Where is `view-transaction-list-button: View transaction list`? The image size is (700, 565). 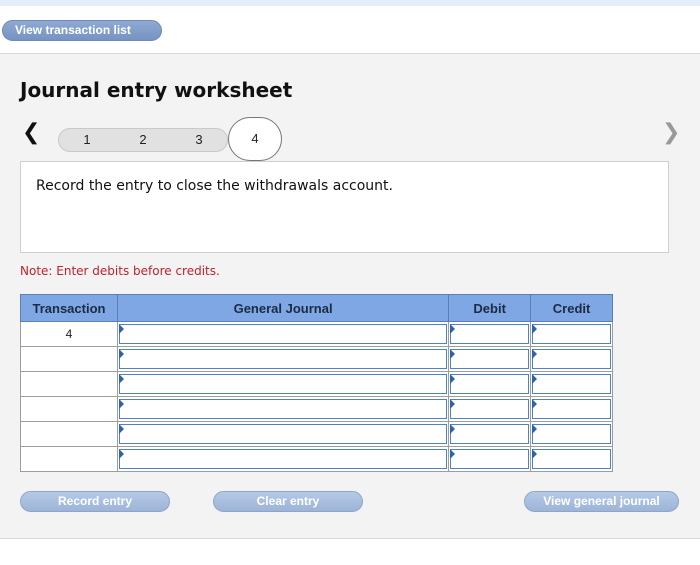
view-transaction-list-button: View transaction list is located at coordinates (82, 30).